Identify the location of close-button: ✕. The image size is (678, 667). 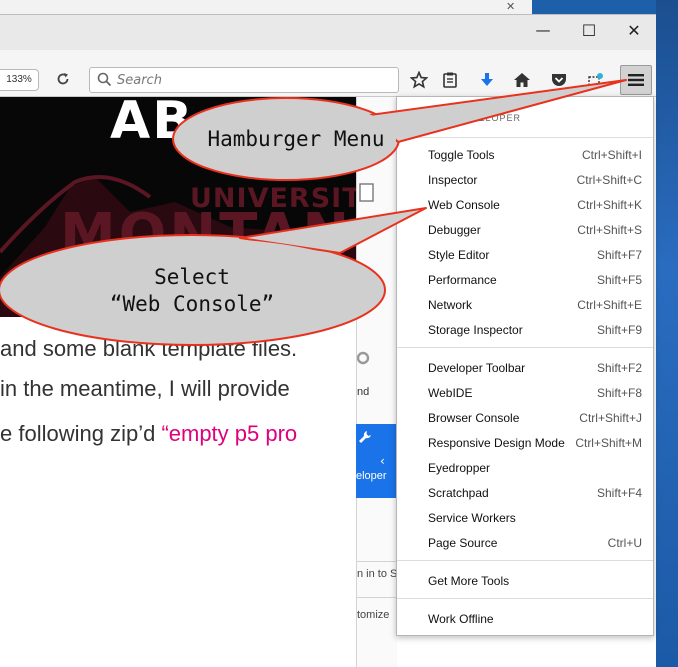
(634, 30).